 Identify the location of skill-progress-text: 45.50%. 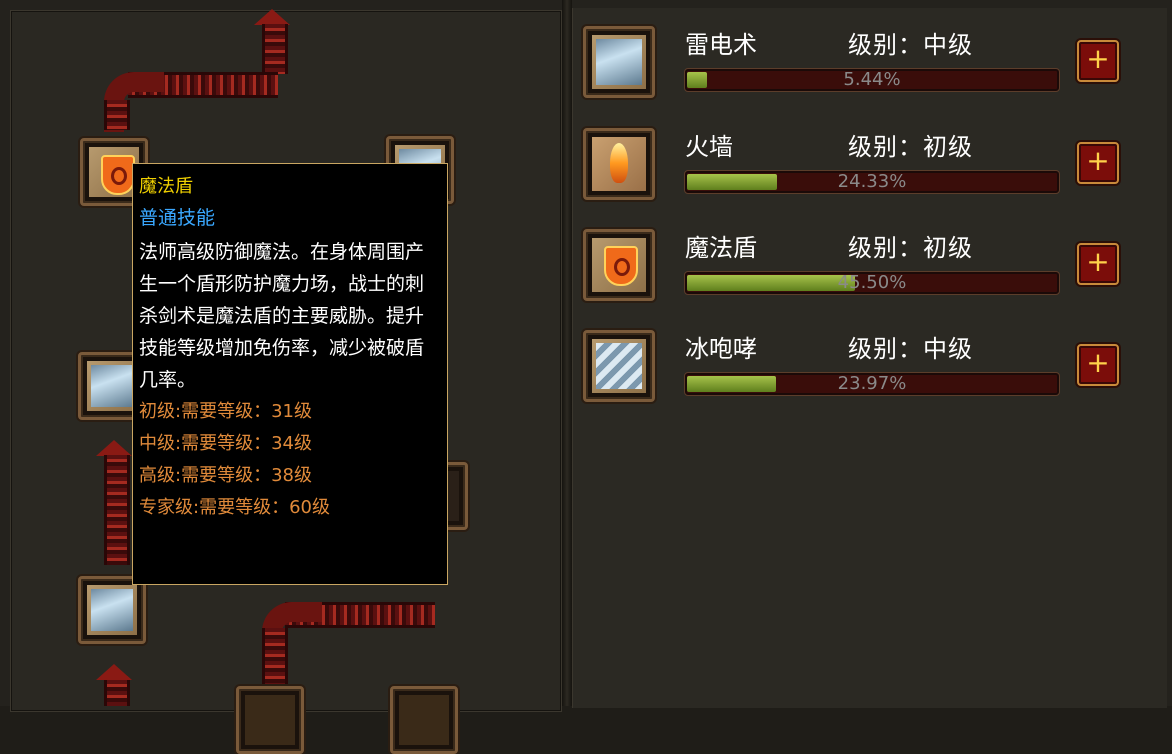
(872, 282).